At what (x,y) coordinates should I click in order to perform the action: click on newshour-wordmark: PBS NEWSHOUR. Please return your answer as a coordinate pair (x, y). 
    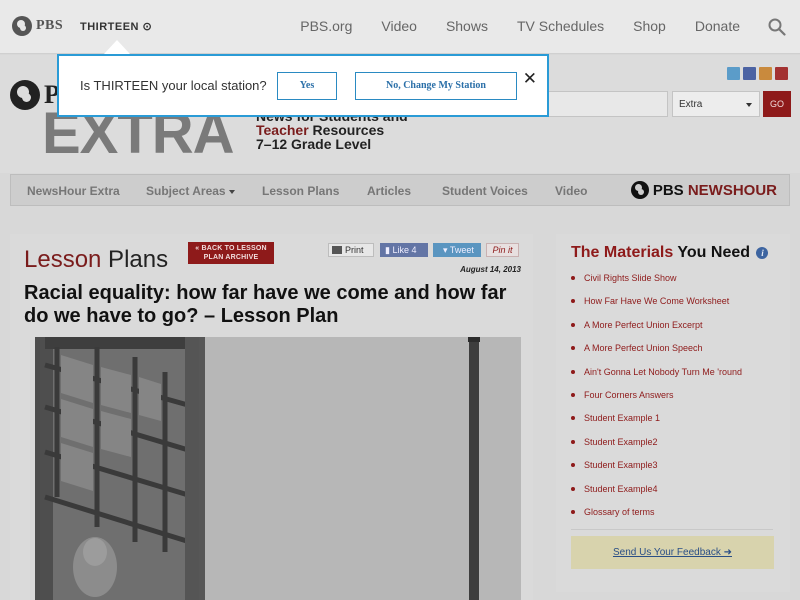
    Looking at the image, I should click on (714, 190).